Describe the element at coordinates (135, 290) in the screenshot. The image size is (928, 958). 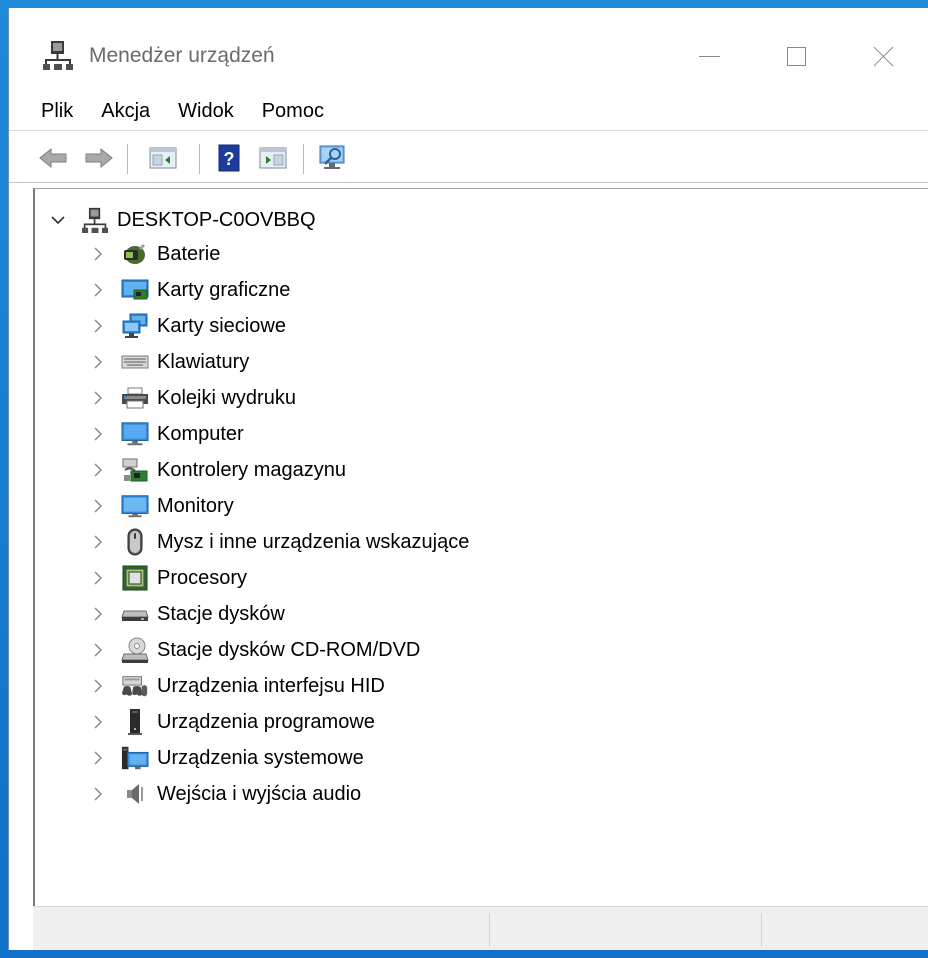
I see `display-adapter-icon` at that location.